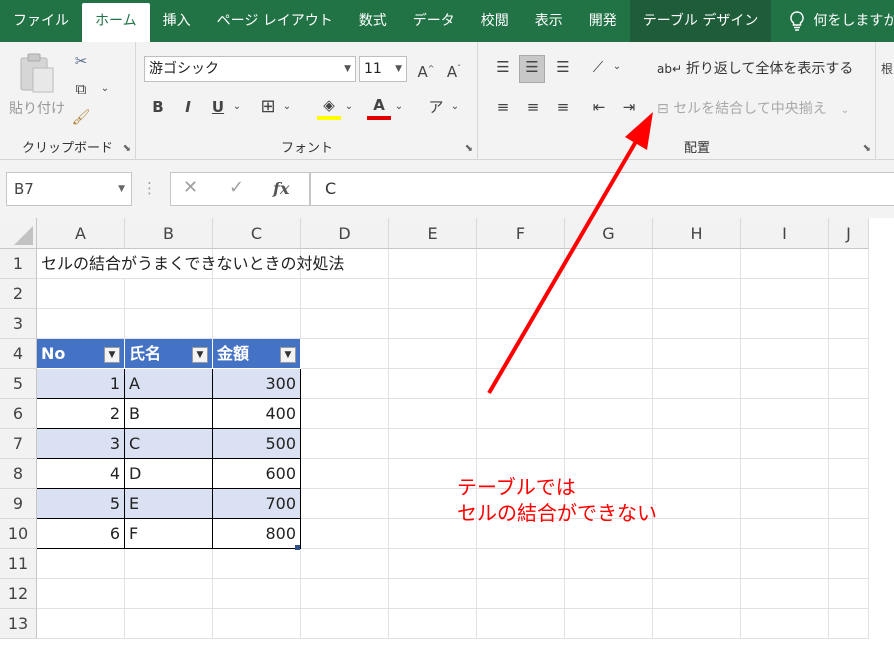 The image size is (894, 658). Describe the element at coordinates (169, 294) in the screenshot. I see `cell-b2` at that location.